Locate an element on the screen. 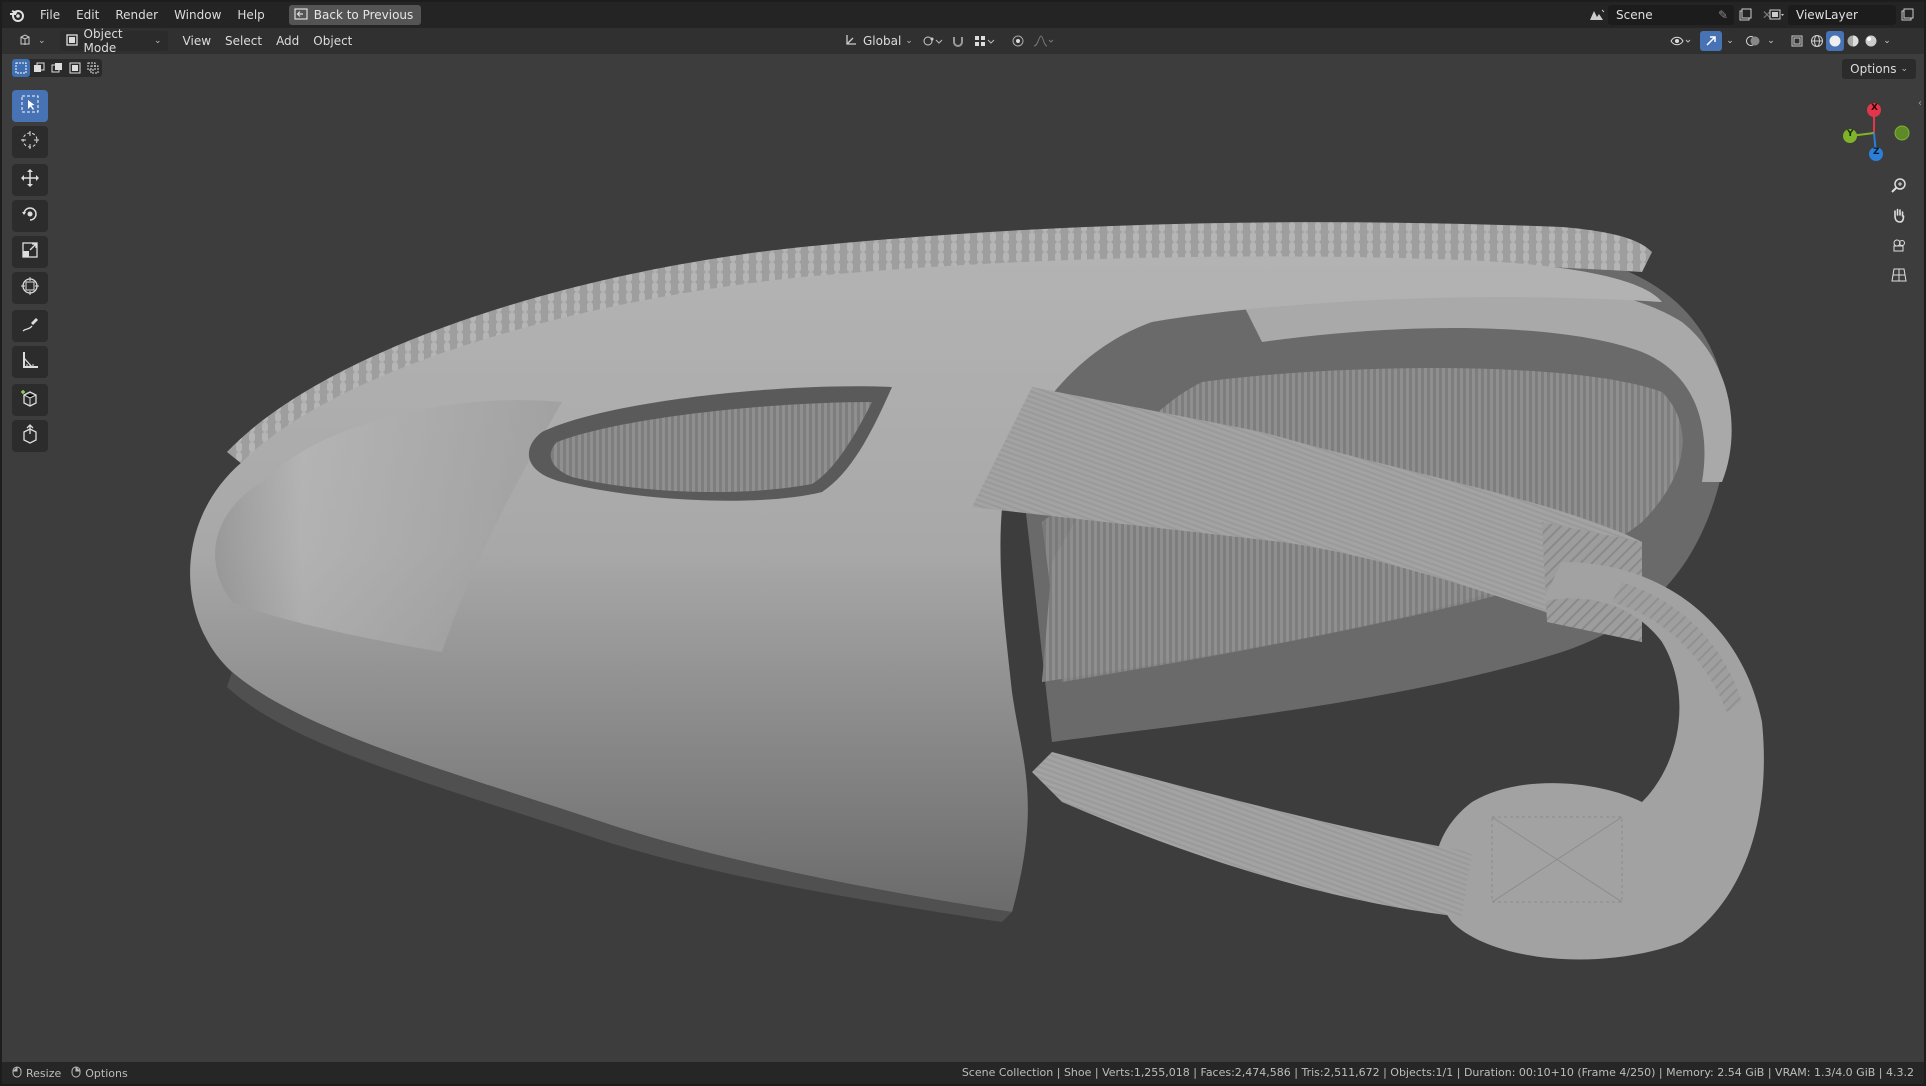  header-menu-select: Select is located at coordinates (243, 41).